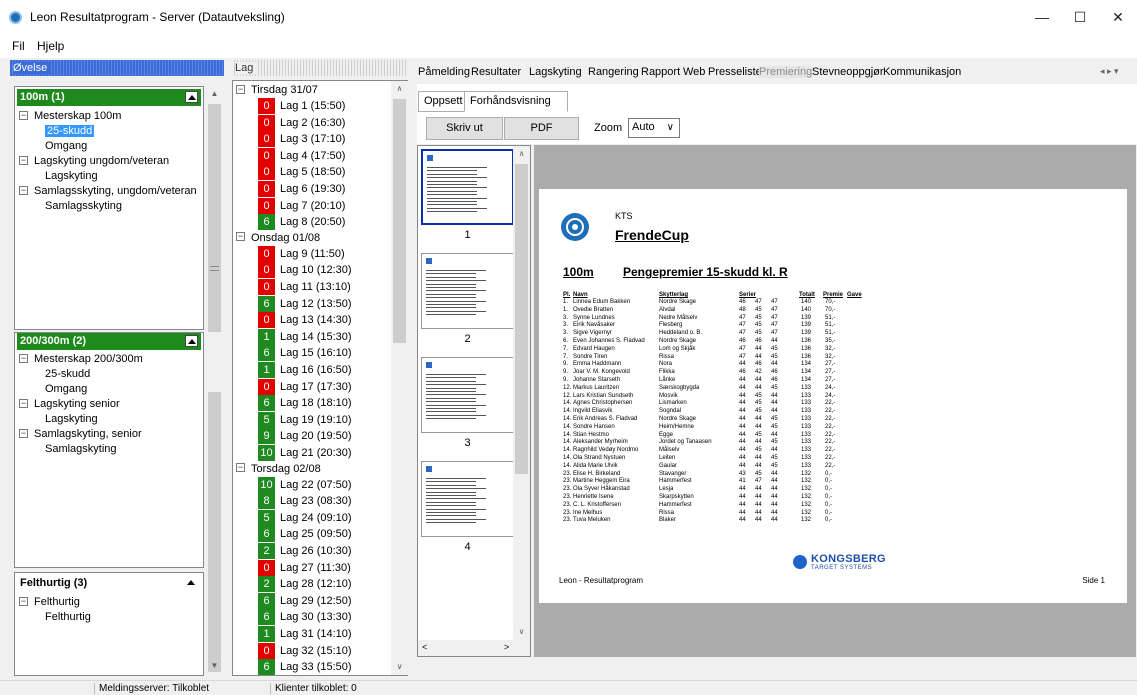 The height and width of the screenshot is (695, 1137). Describe the element at coordinates (304, 567) in the screenshot. I see `lag-item: 0 Lag 27 (11:30)` at that location.